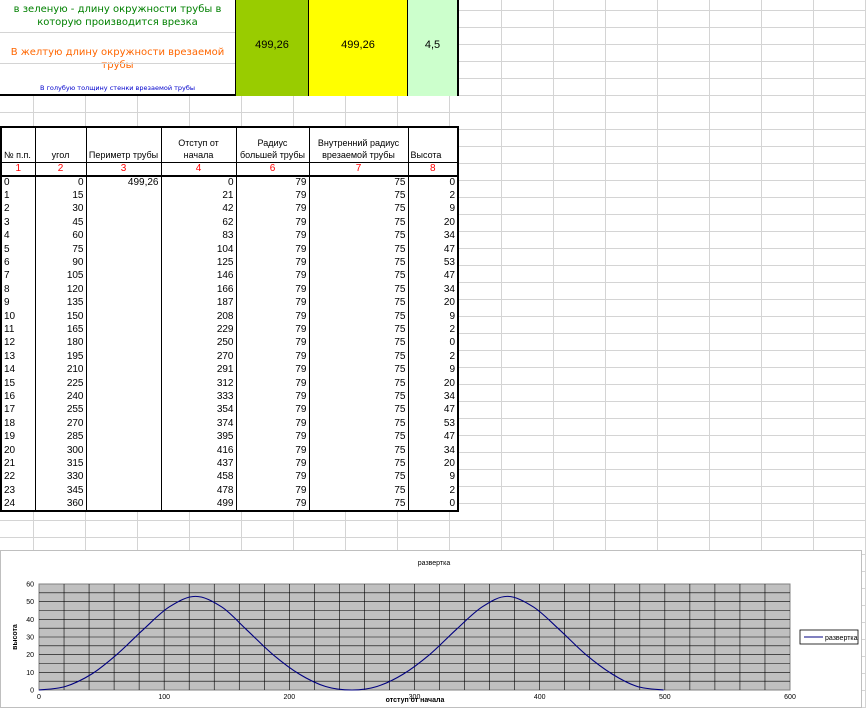  Describe the element at coordinates (18, 450) in the screenshot. I see `cell-index: 20` at that location.